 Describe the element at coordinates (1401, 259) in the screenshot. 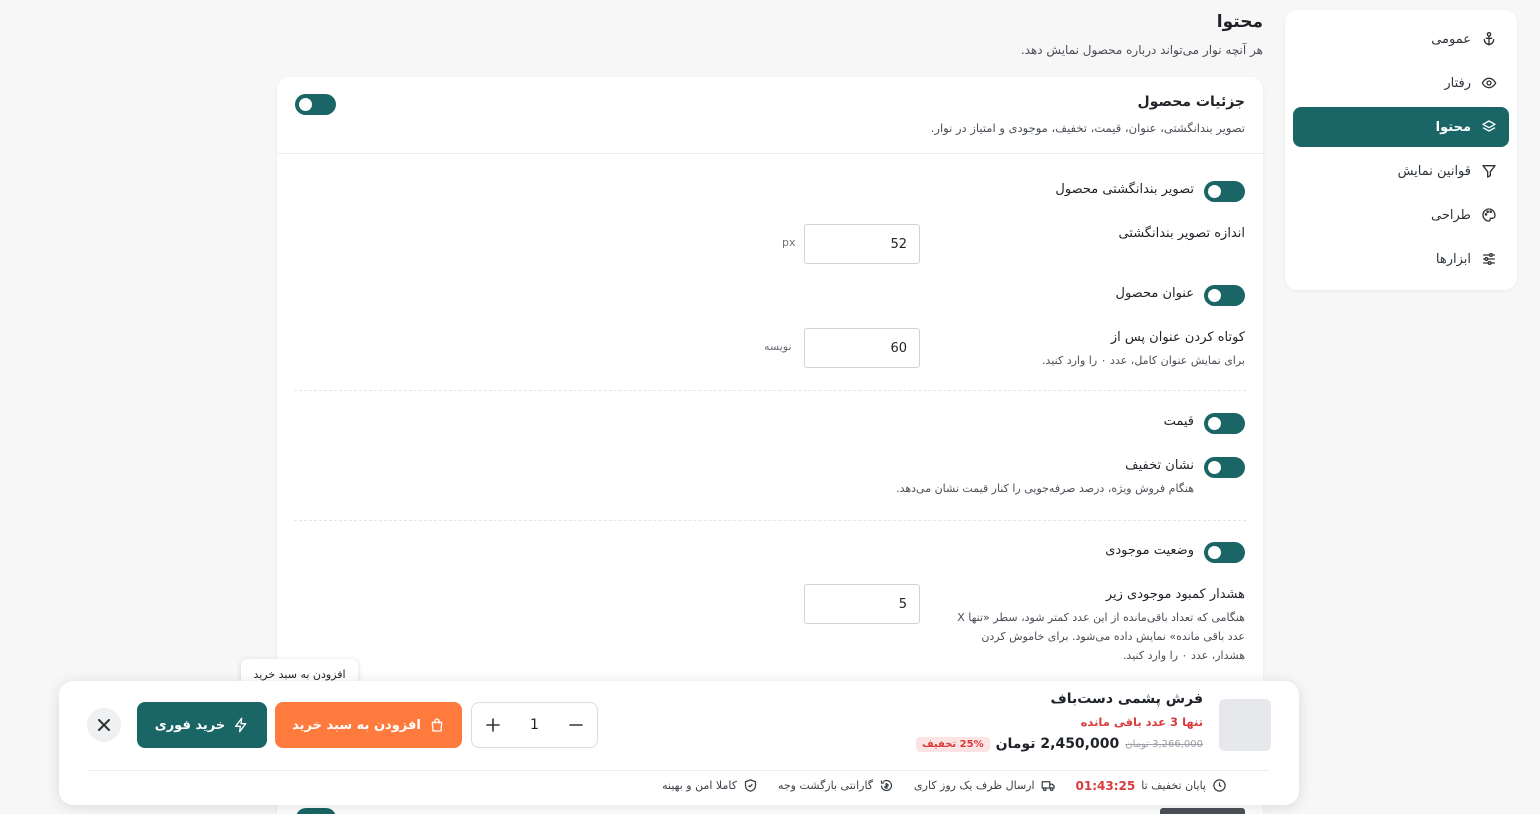

I see `sidebar-item-tools: ابزارها` at that location.